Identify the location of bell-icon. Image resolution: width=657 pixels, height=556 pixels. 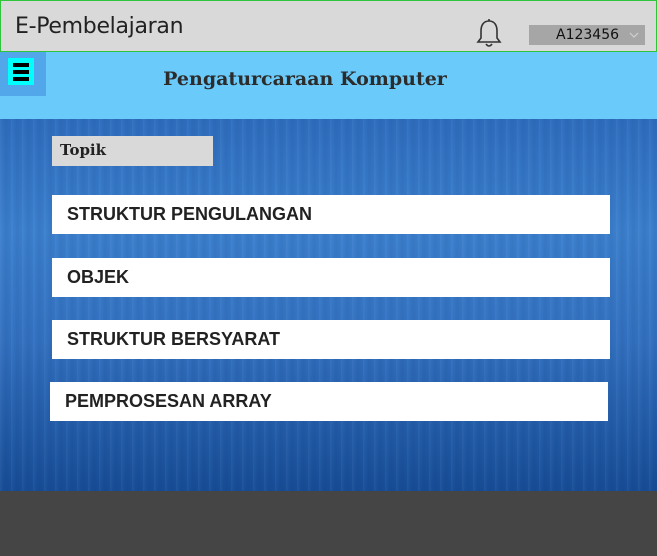
(489, 33).